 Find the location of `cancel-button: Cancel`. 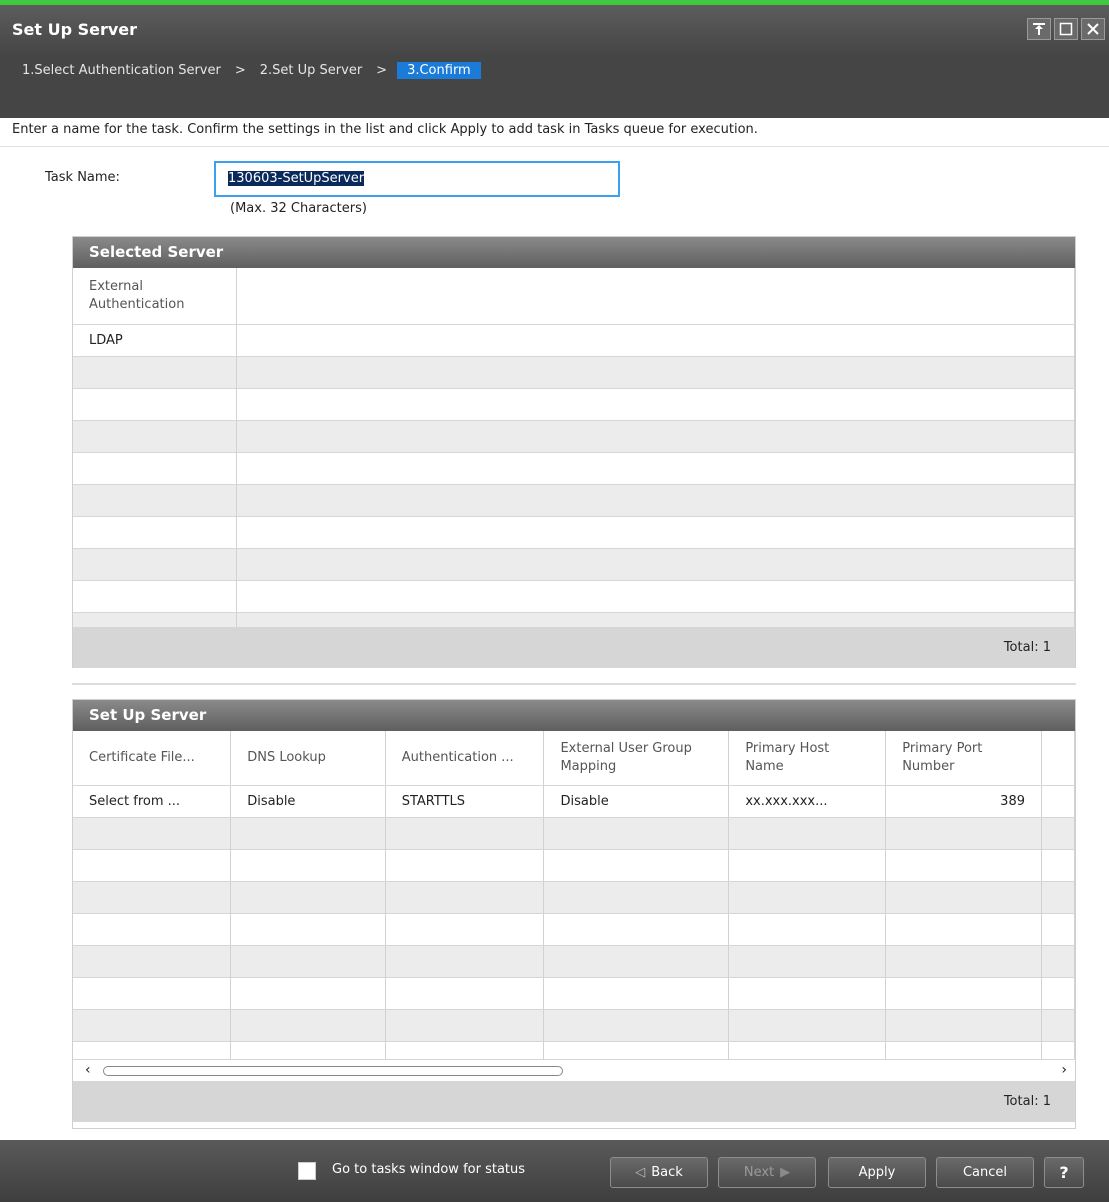

cancel-button: Cancel is located at coordinates (985, 1172).